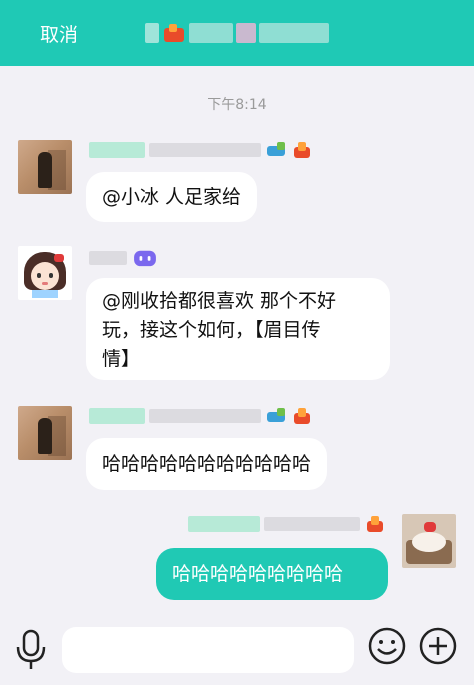 This screenshot has width=474, height=685. I want to click on cancel-button: 取消, so click(59, 33).